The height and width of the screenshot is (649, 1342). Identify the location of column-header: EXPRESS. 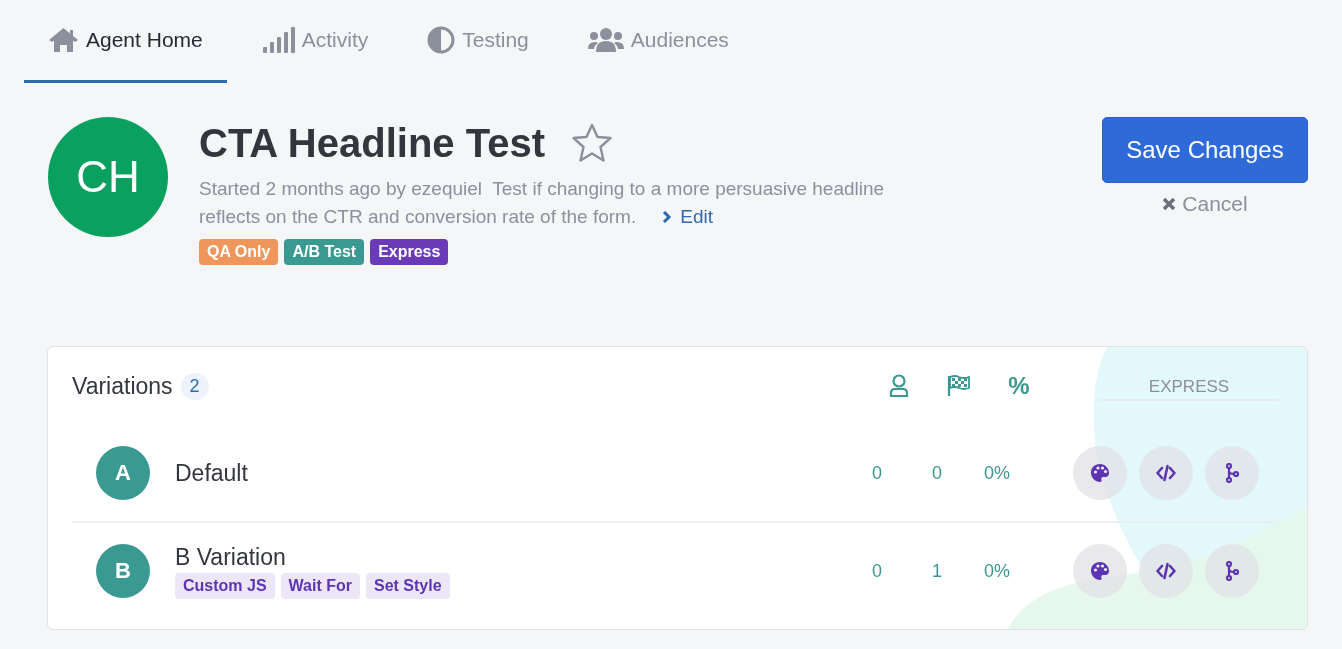
(1189, 386).